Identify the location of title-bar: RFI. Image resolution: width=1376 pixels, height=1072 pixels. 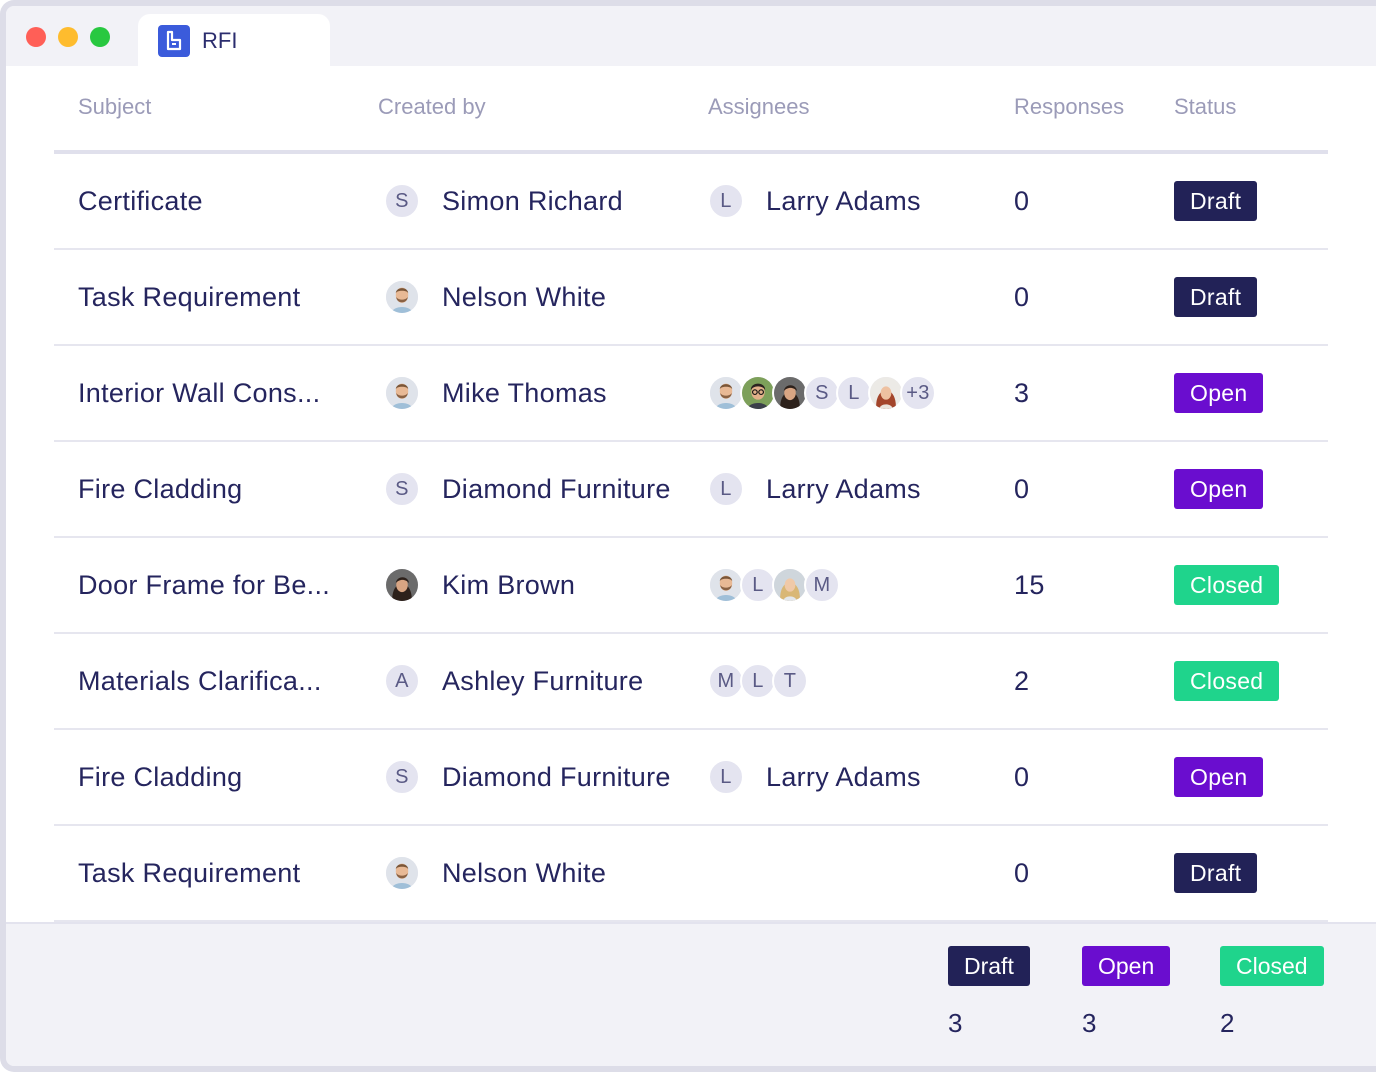
(691, 37).